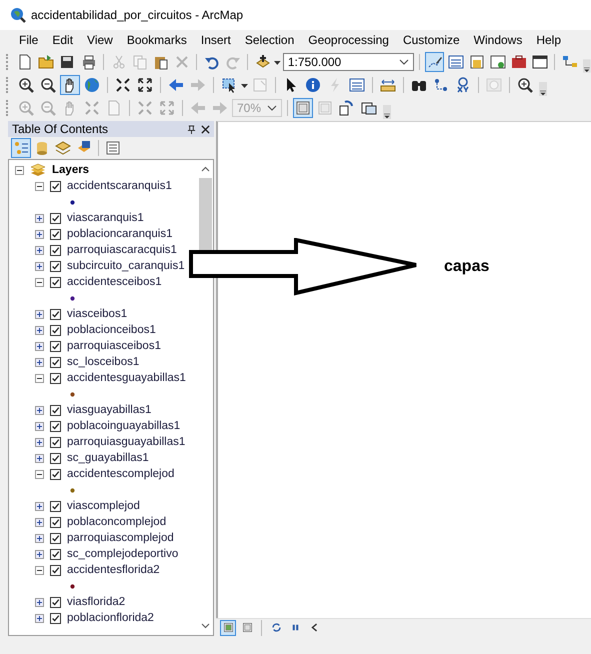 The height and width of the screenshot is (654, 591). Describe the element at coordinates (498, 40) in the screenshot. I see `menu-item: Windows` at that location.